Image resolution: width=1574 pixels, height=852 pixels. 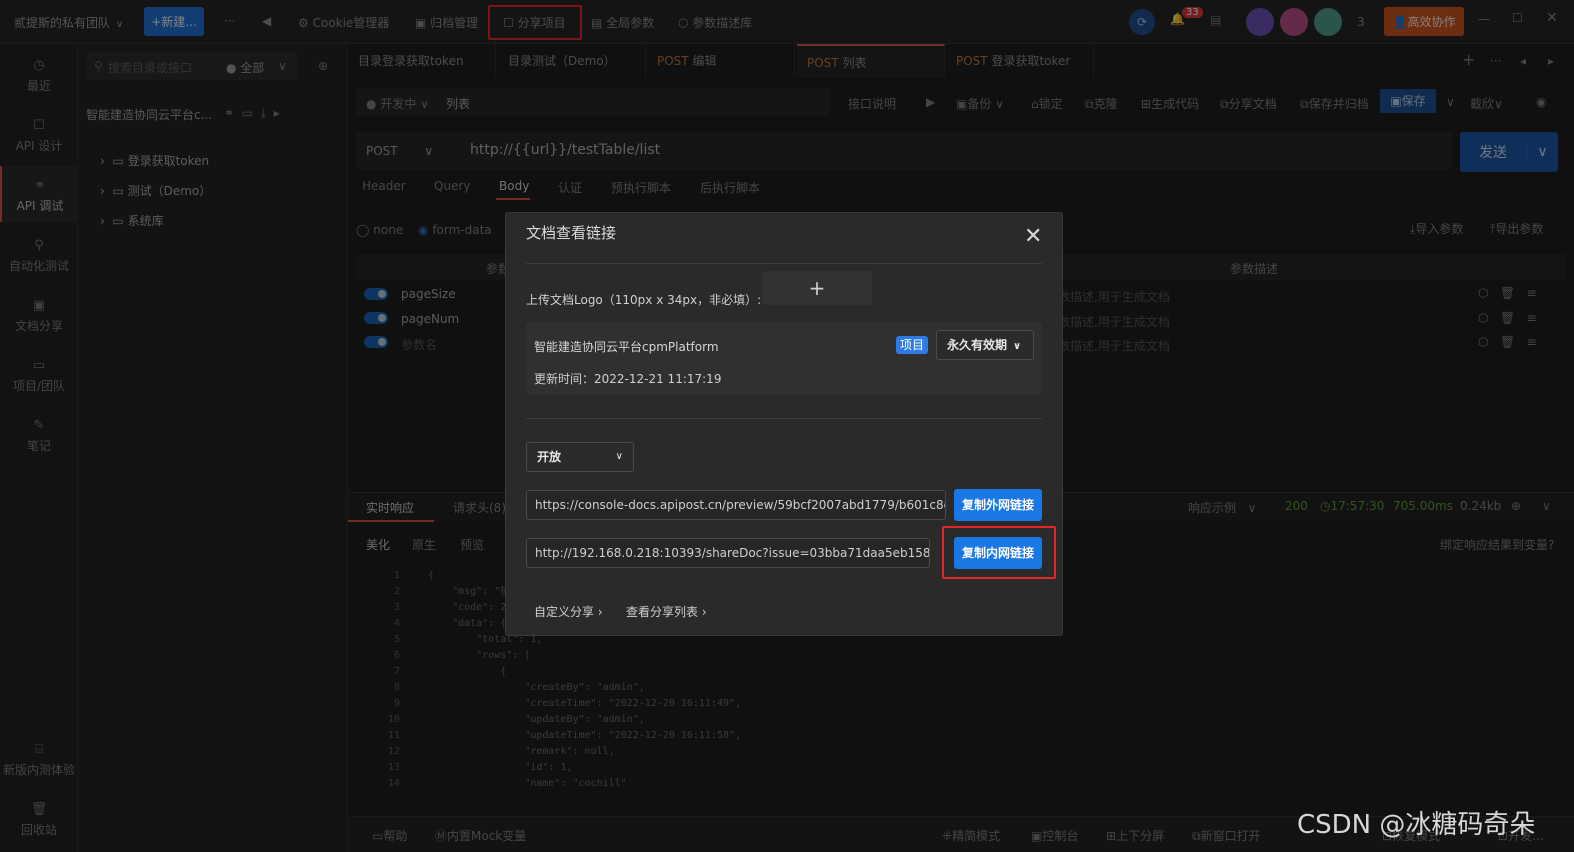 I want to click on highlight-box, so click(x=999, y=552).